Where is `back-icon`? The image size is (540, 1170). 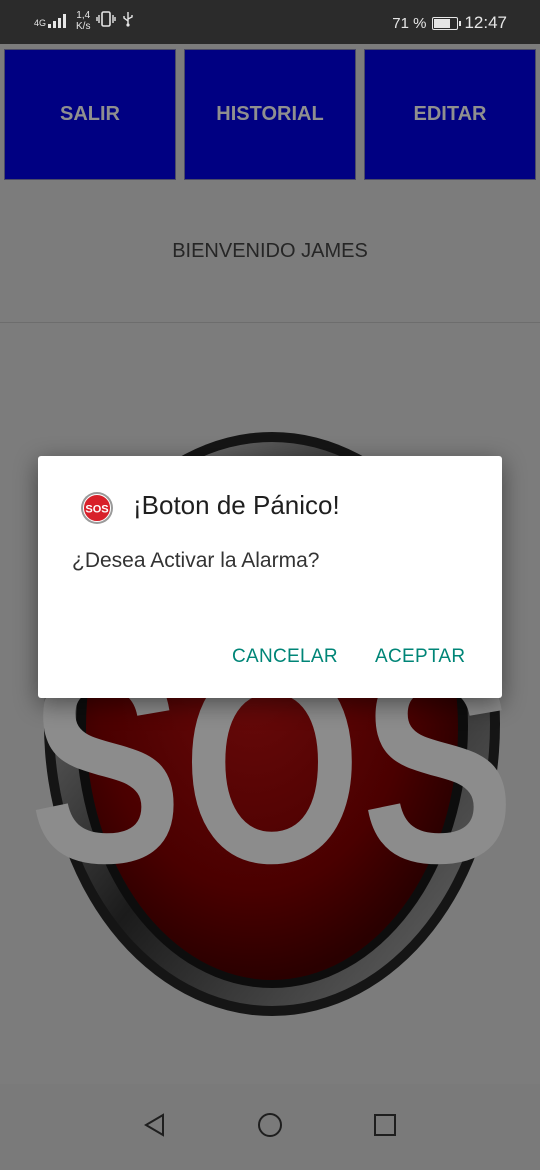 back-icon is located at coordinates (155, 1127).